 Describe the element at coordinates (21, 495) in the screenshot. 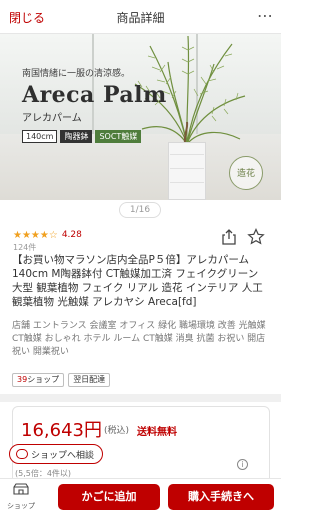

I see `shop-button: ショップ` at that location.